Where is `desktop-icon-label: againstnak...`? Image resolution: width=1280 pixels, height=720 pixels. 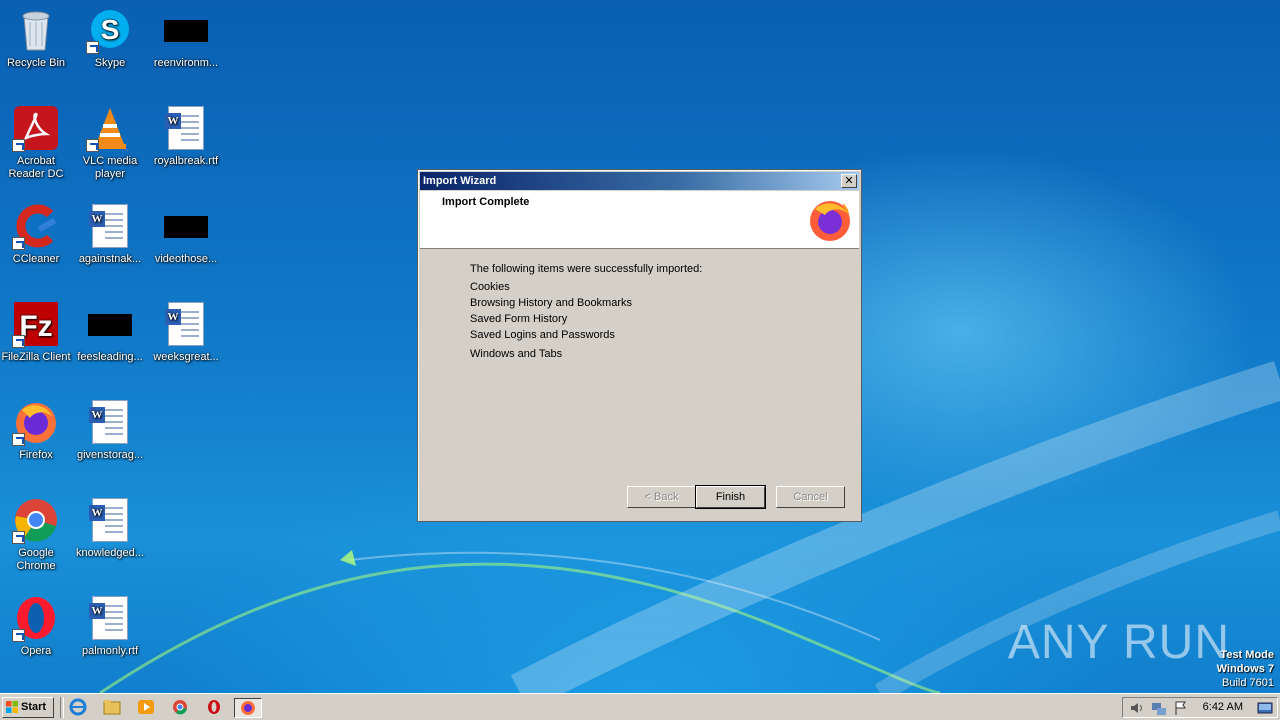
desktop-icon-label: againstnak... is located at coordinates (110, 259).